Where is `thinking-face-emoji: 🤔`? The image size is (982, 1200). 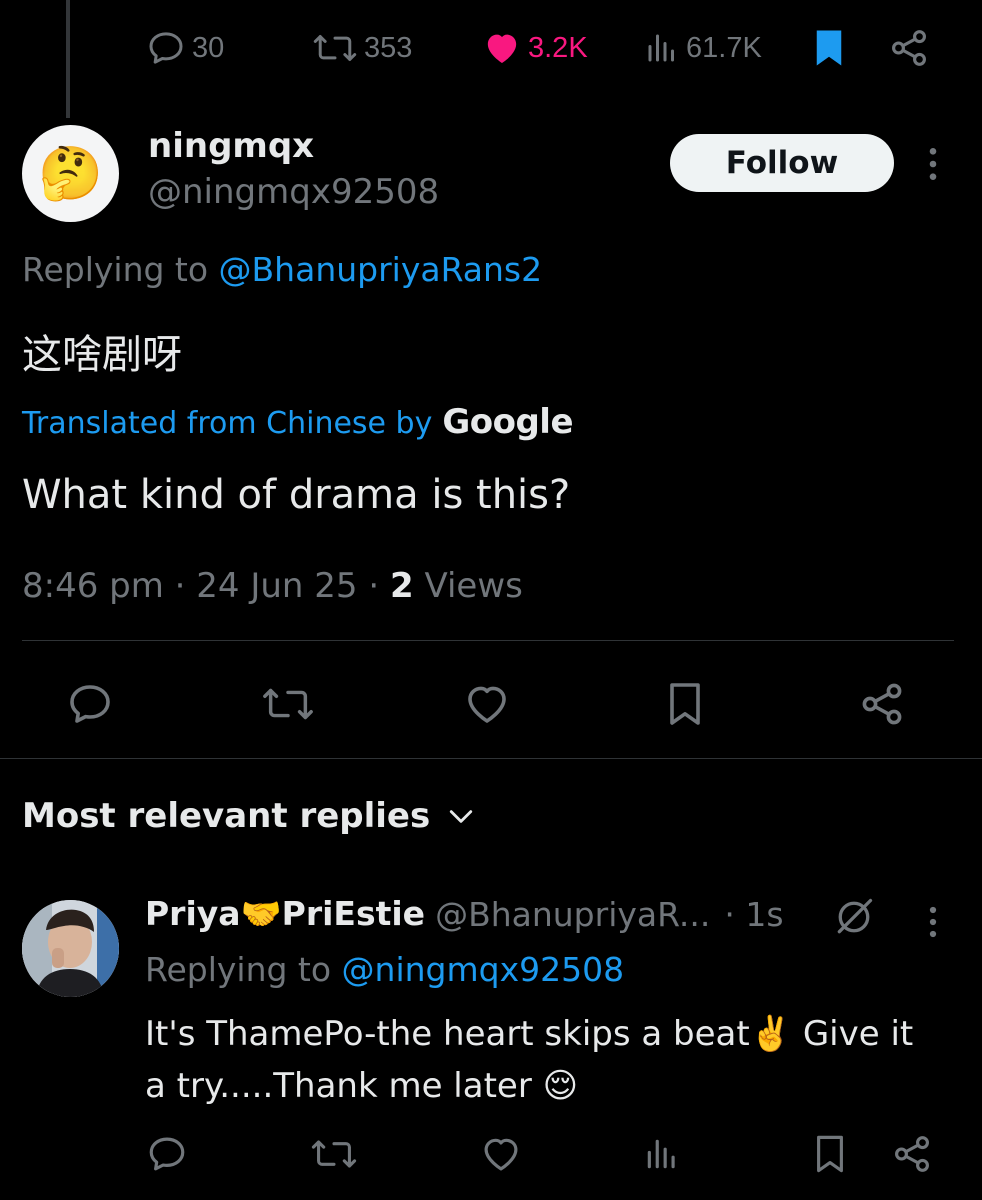
thinking-face-emoji: 🤔 is located at coordinates (70, 174).